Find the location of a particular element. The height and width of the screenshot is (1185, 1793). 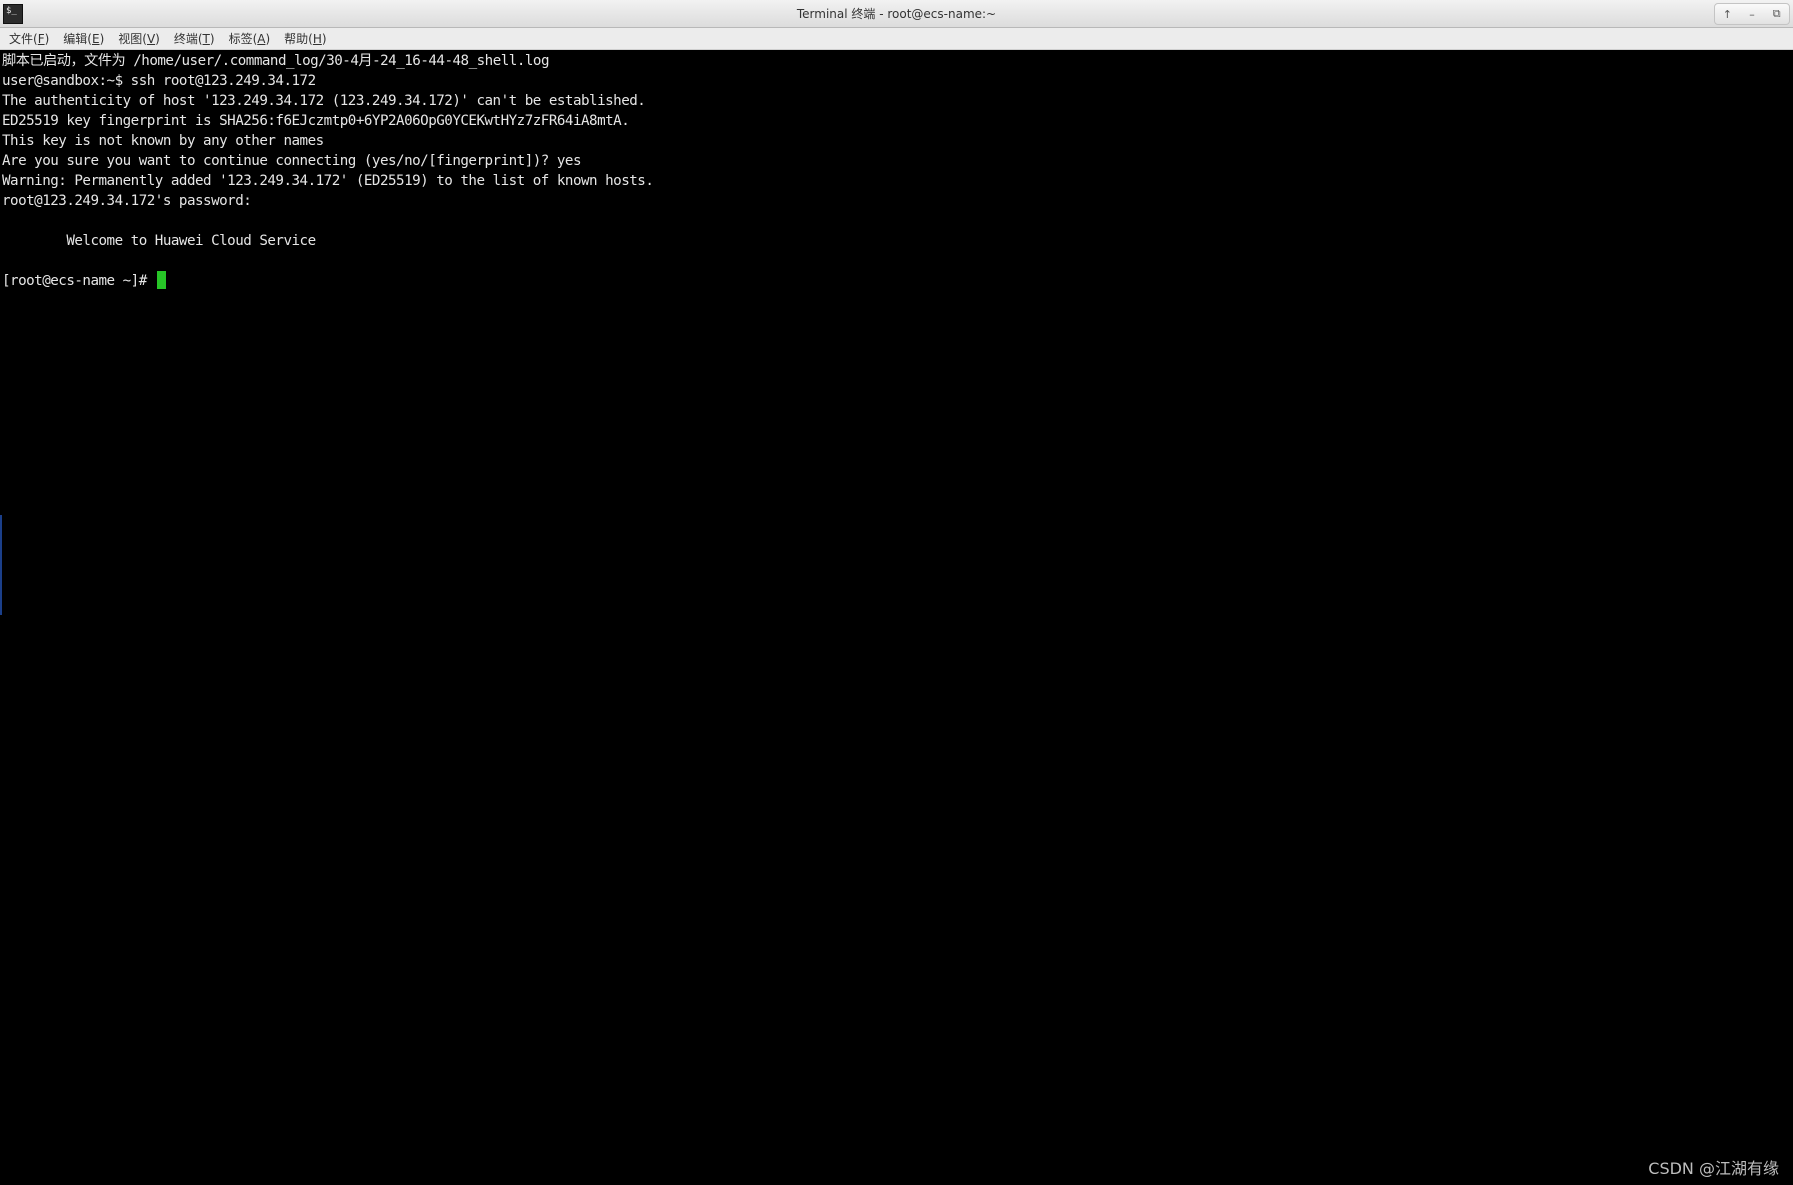

window-edge-accent is located at coordinates (1, 565).